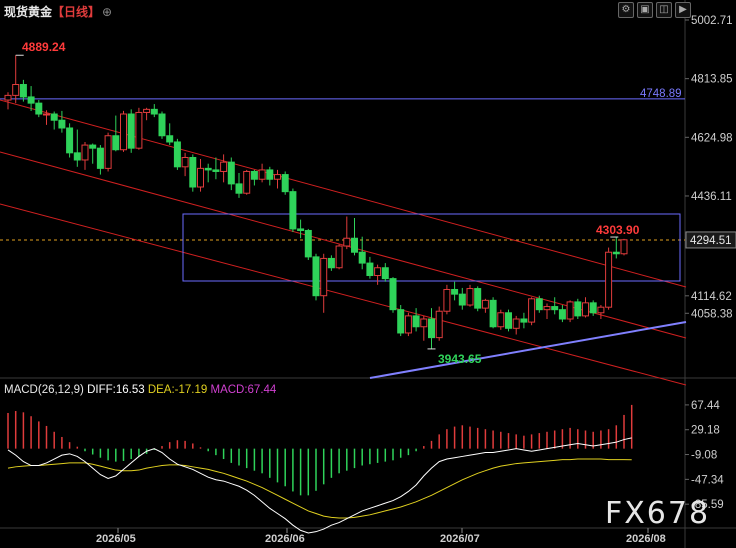 The height and width of the screenshot is (548, 736). What do you see at coordinates (664, 10) in the screenshot?
I see `restore-icon: ◫` at bounding box center [664, 10].